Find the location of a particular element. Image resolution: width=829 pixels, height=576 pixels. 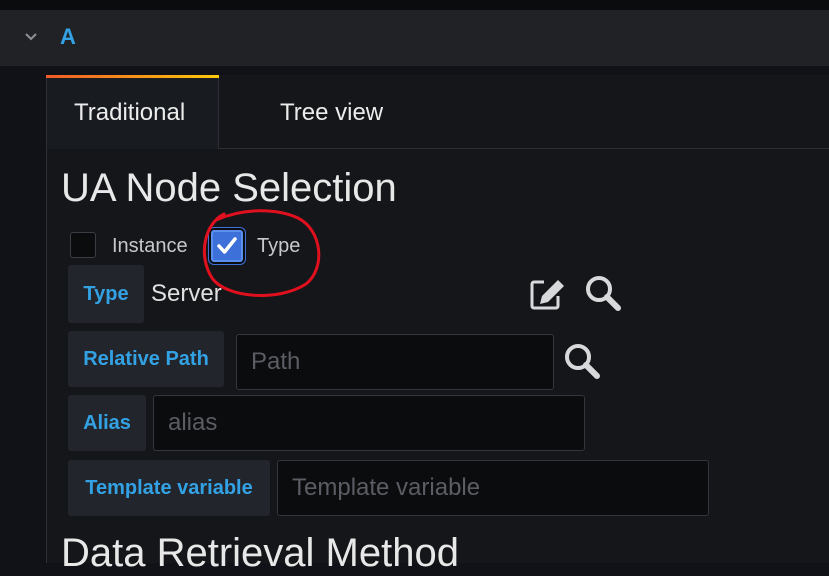

template-variable-label: Template variable is located at coordinates (169, 488).